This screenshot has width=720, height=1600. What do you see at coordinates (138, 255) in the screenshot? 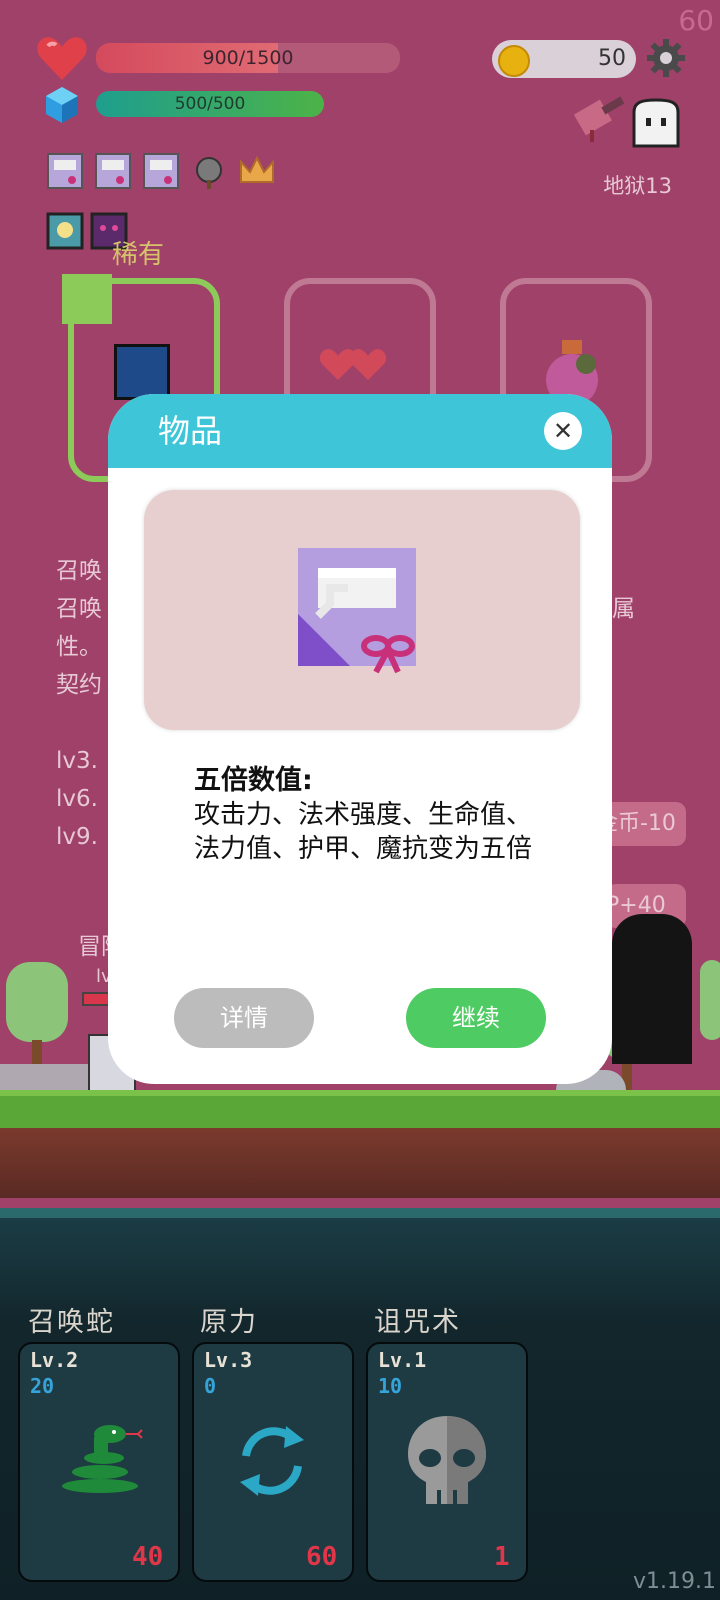
I see `rarity-label: 稀有` at bounding box center [138, 255].